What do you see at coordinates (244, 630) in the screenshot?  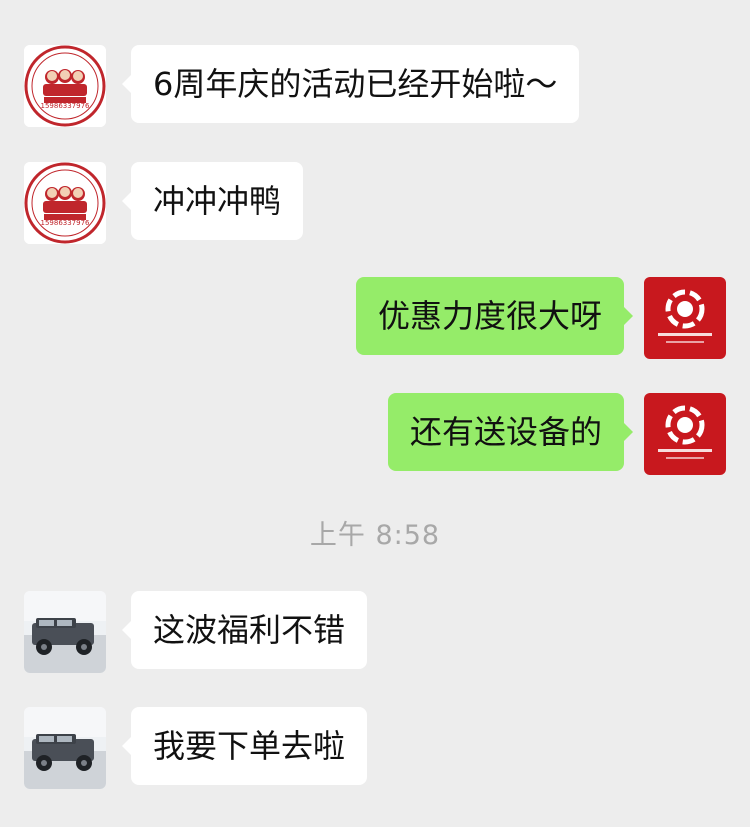 I see `message-bubble: 这波福利不错` at bounding box center [244, 630].